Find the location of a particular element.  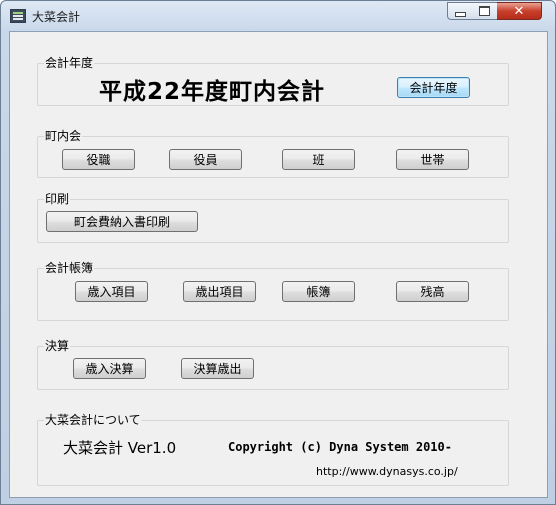

minimize-button is located at coordinates (460, 11).